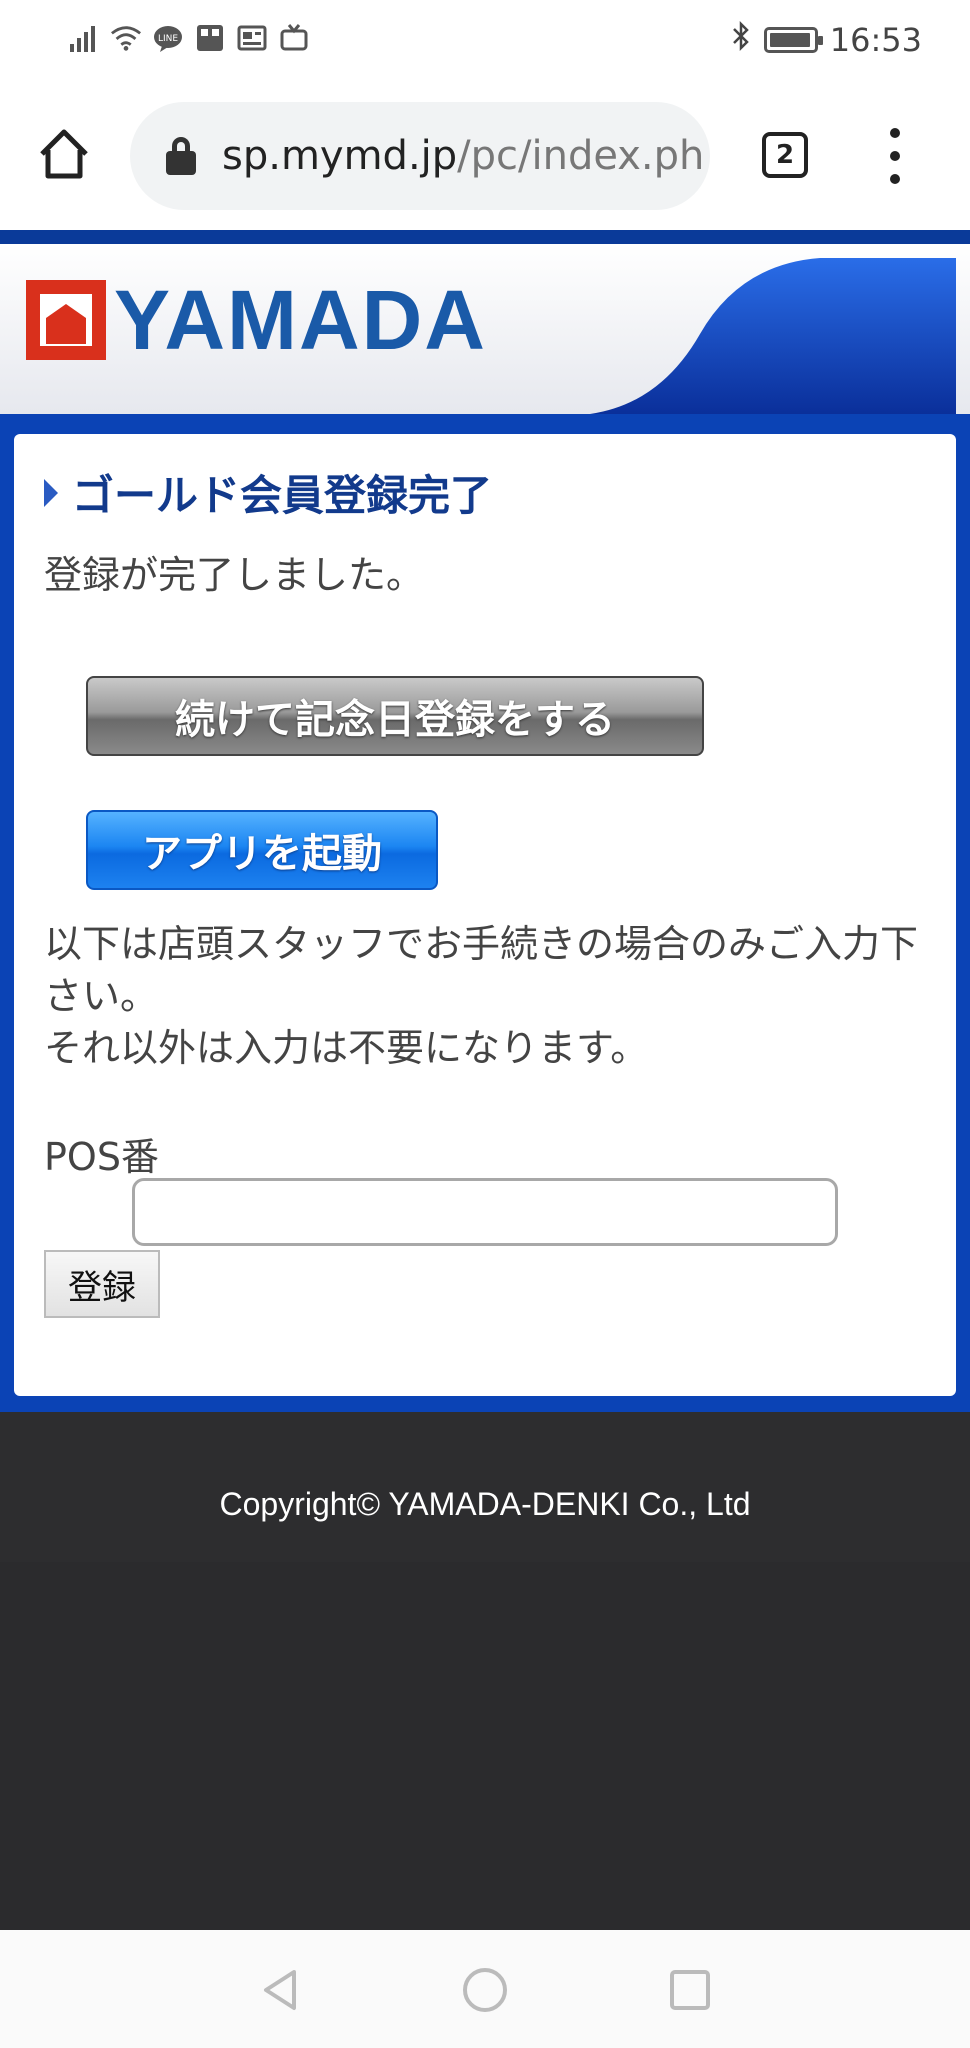  What do you see at coordinates (234, 575) in the screenshot?
I see `completion-message: 登録が完了しました。` at bounding box center [234, 575].